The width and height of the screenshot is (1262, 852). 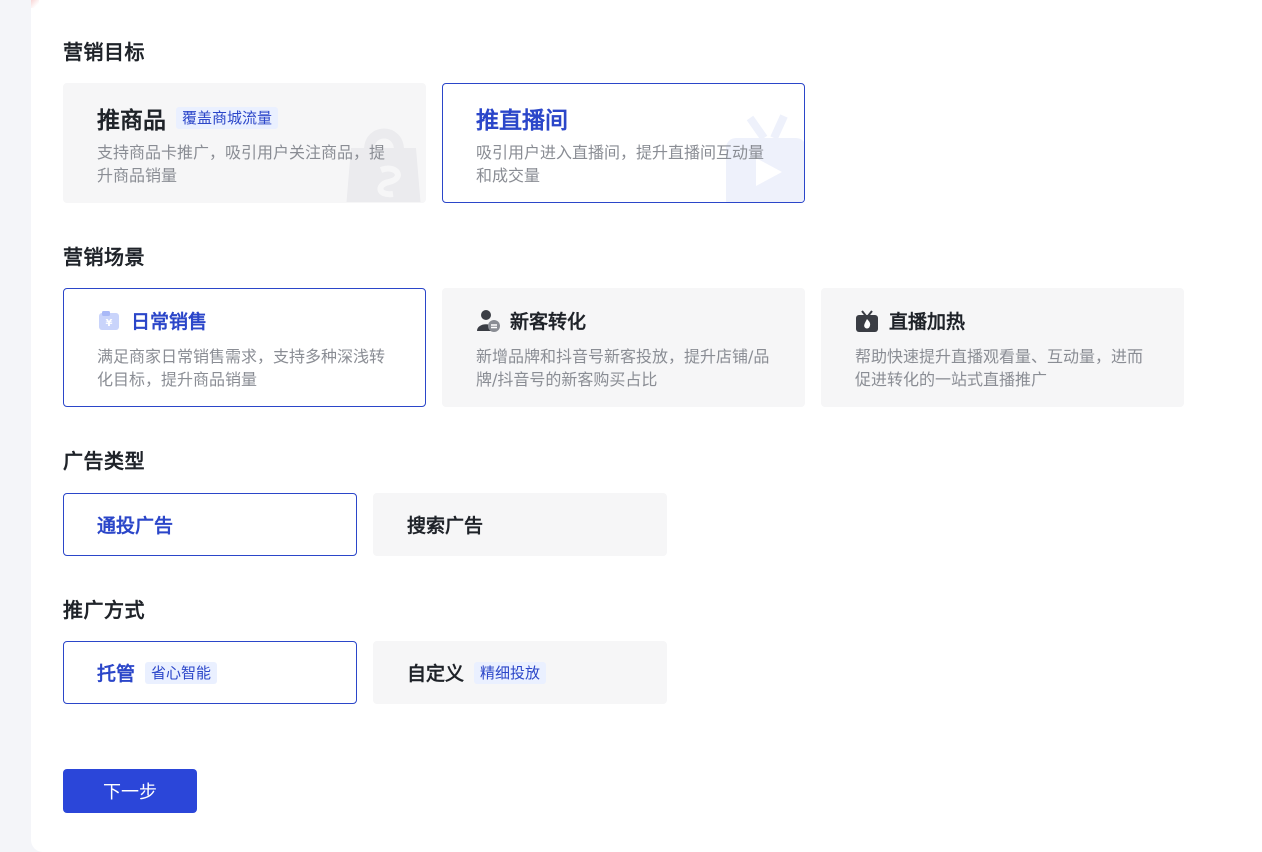 I want to click on scene-card-live-boost-label: 直播加热, so click(x=927, y=322).